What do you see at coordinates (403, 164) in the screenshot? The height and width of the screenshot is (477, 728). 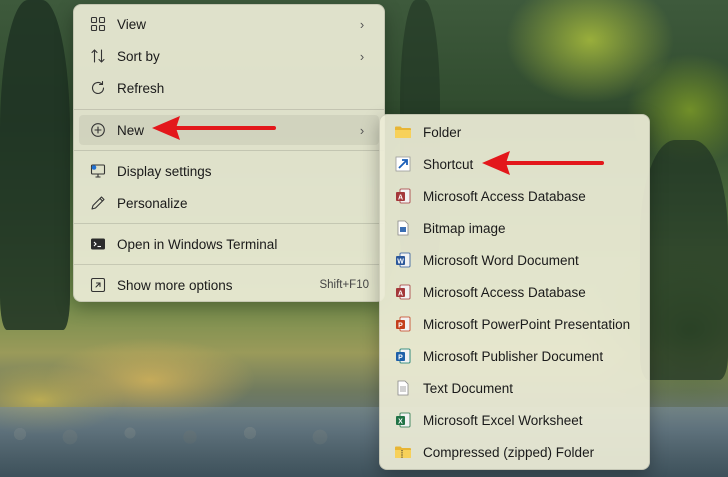 I see `shortcut-icon` at bounding box center [403, 164].